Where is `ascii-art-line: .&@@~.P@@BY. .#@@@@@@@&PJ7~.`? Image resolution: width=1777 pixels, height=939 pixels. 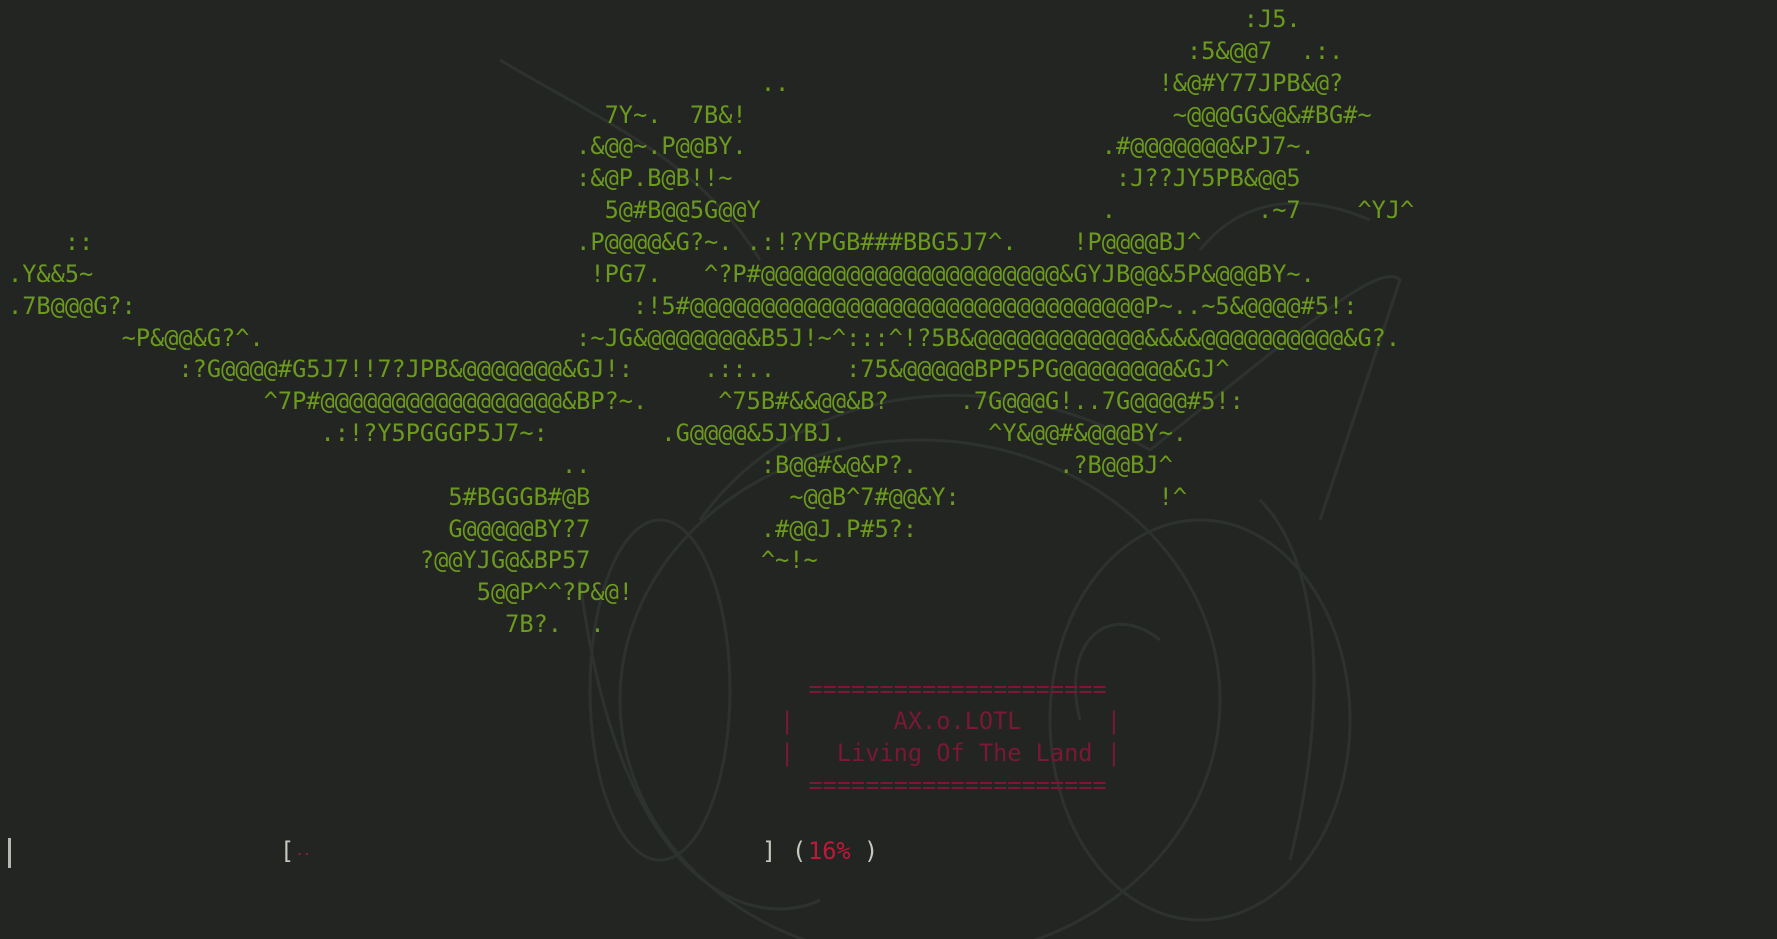 ascii-art-line: .&@@~.P@@BY. .#@@@@@@@&PJ7~. is located at coordinates (661, 146).